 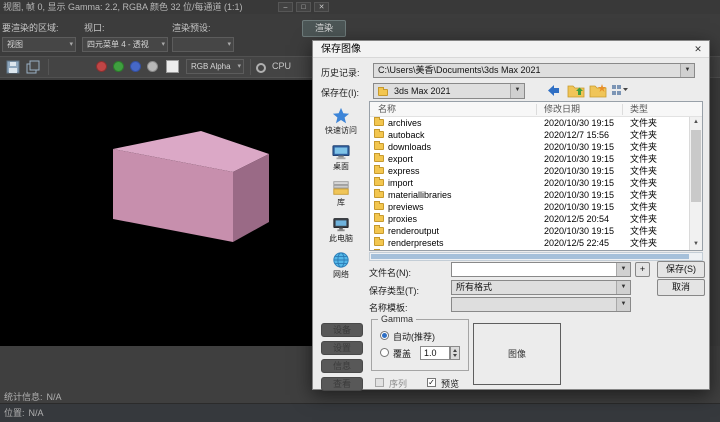 I want to click on sequence-checkbox, so click(x=379, y=382).